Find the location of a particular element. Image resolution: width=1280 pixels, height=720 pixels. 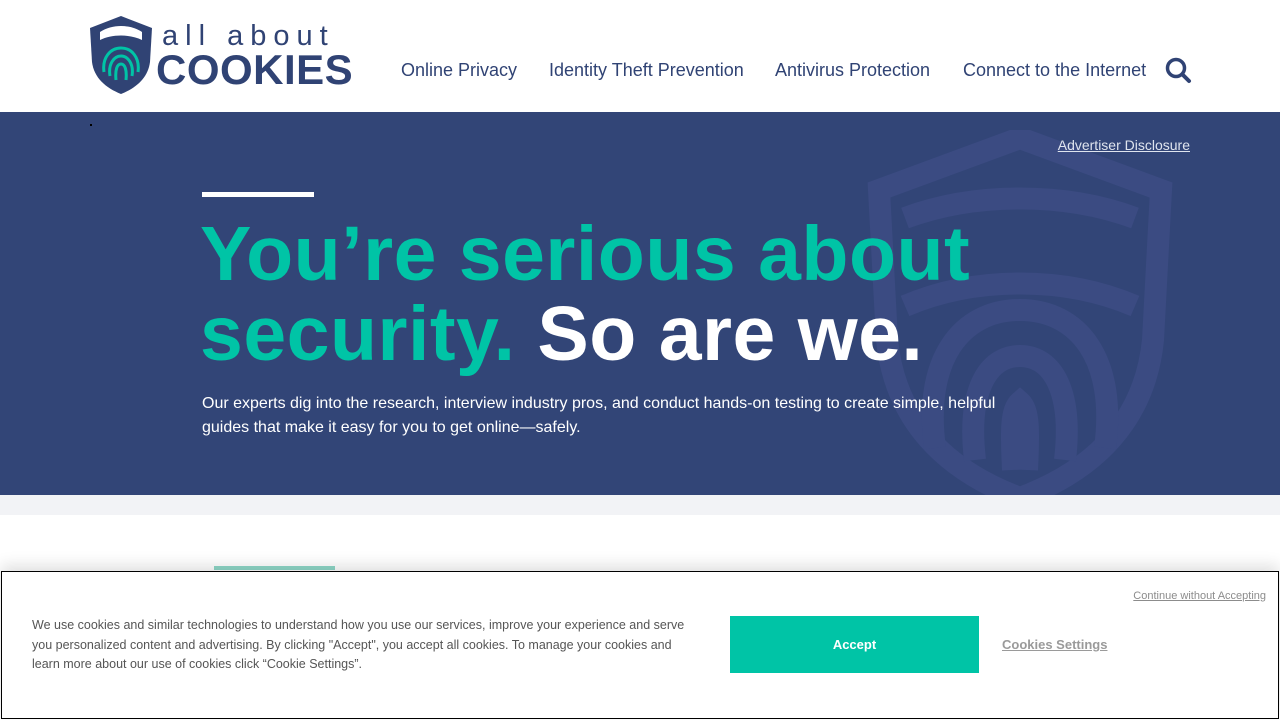

nav-connect-to-the-internet: Connect to the Internet is located at coordinates (1054, 70).